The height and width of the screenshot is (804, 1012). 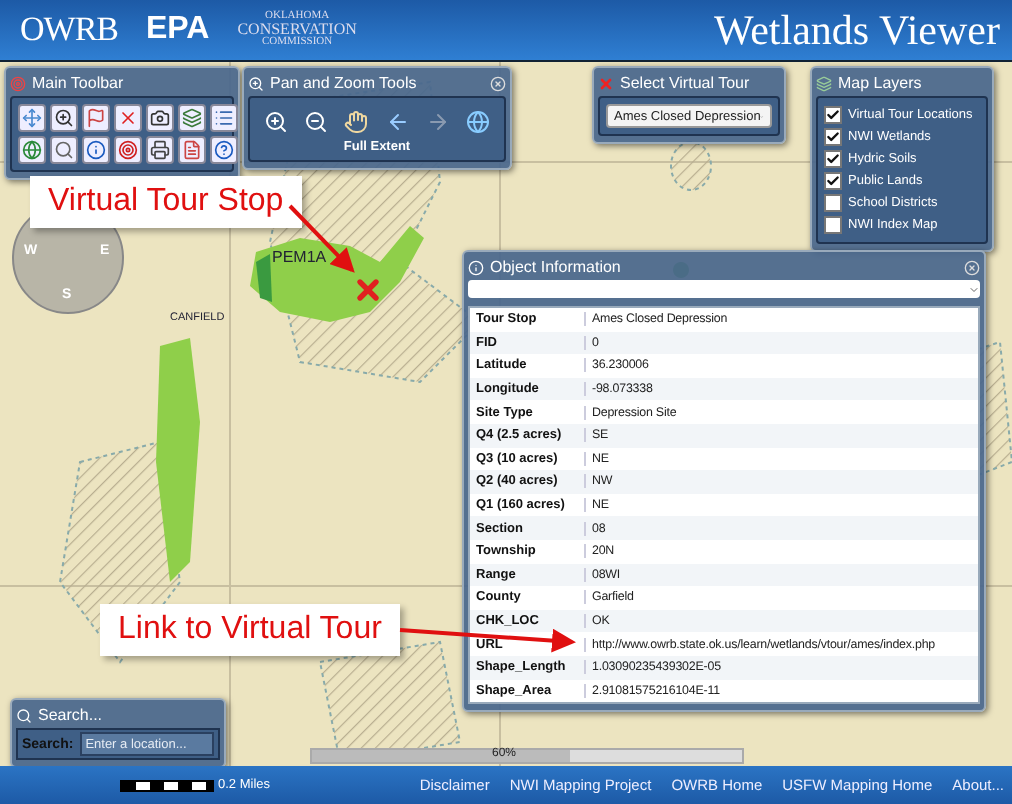 I want to click on zoom-in-icon, so click(x=64, y=118).